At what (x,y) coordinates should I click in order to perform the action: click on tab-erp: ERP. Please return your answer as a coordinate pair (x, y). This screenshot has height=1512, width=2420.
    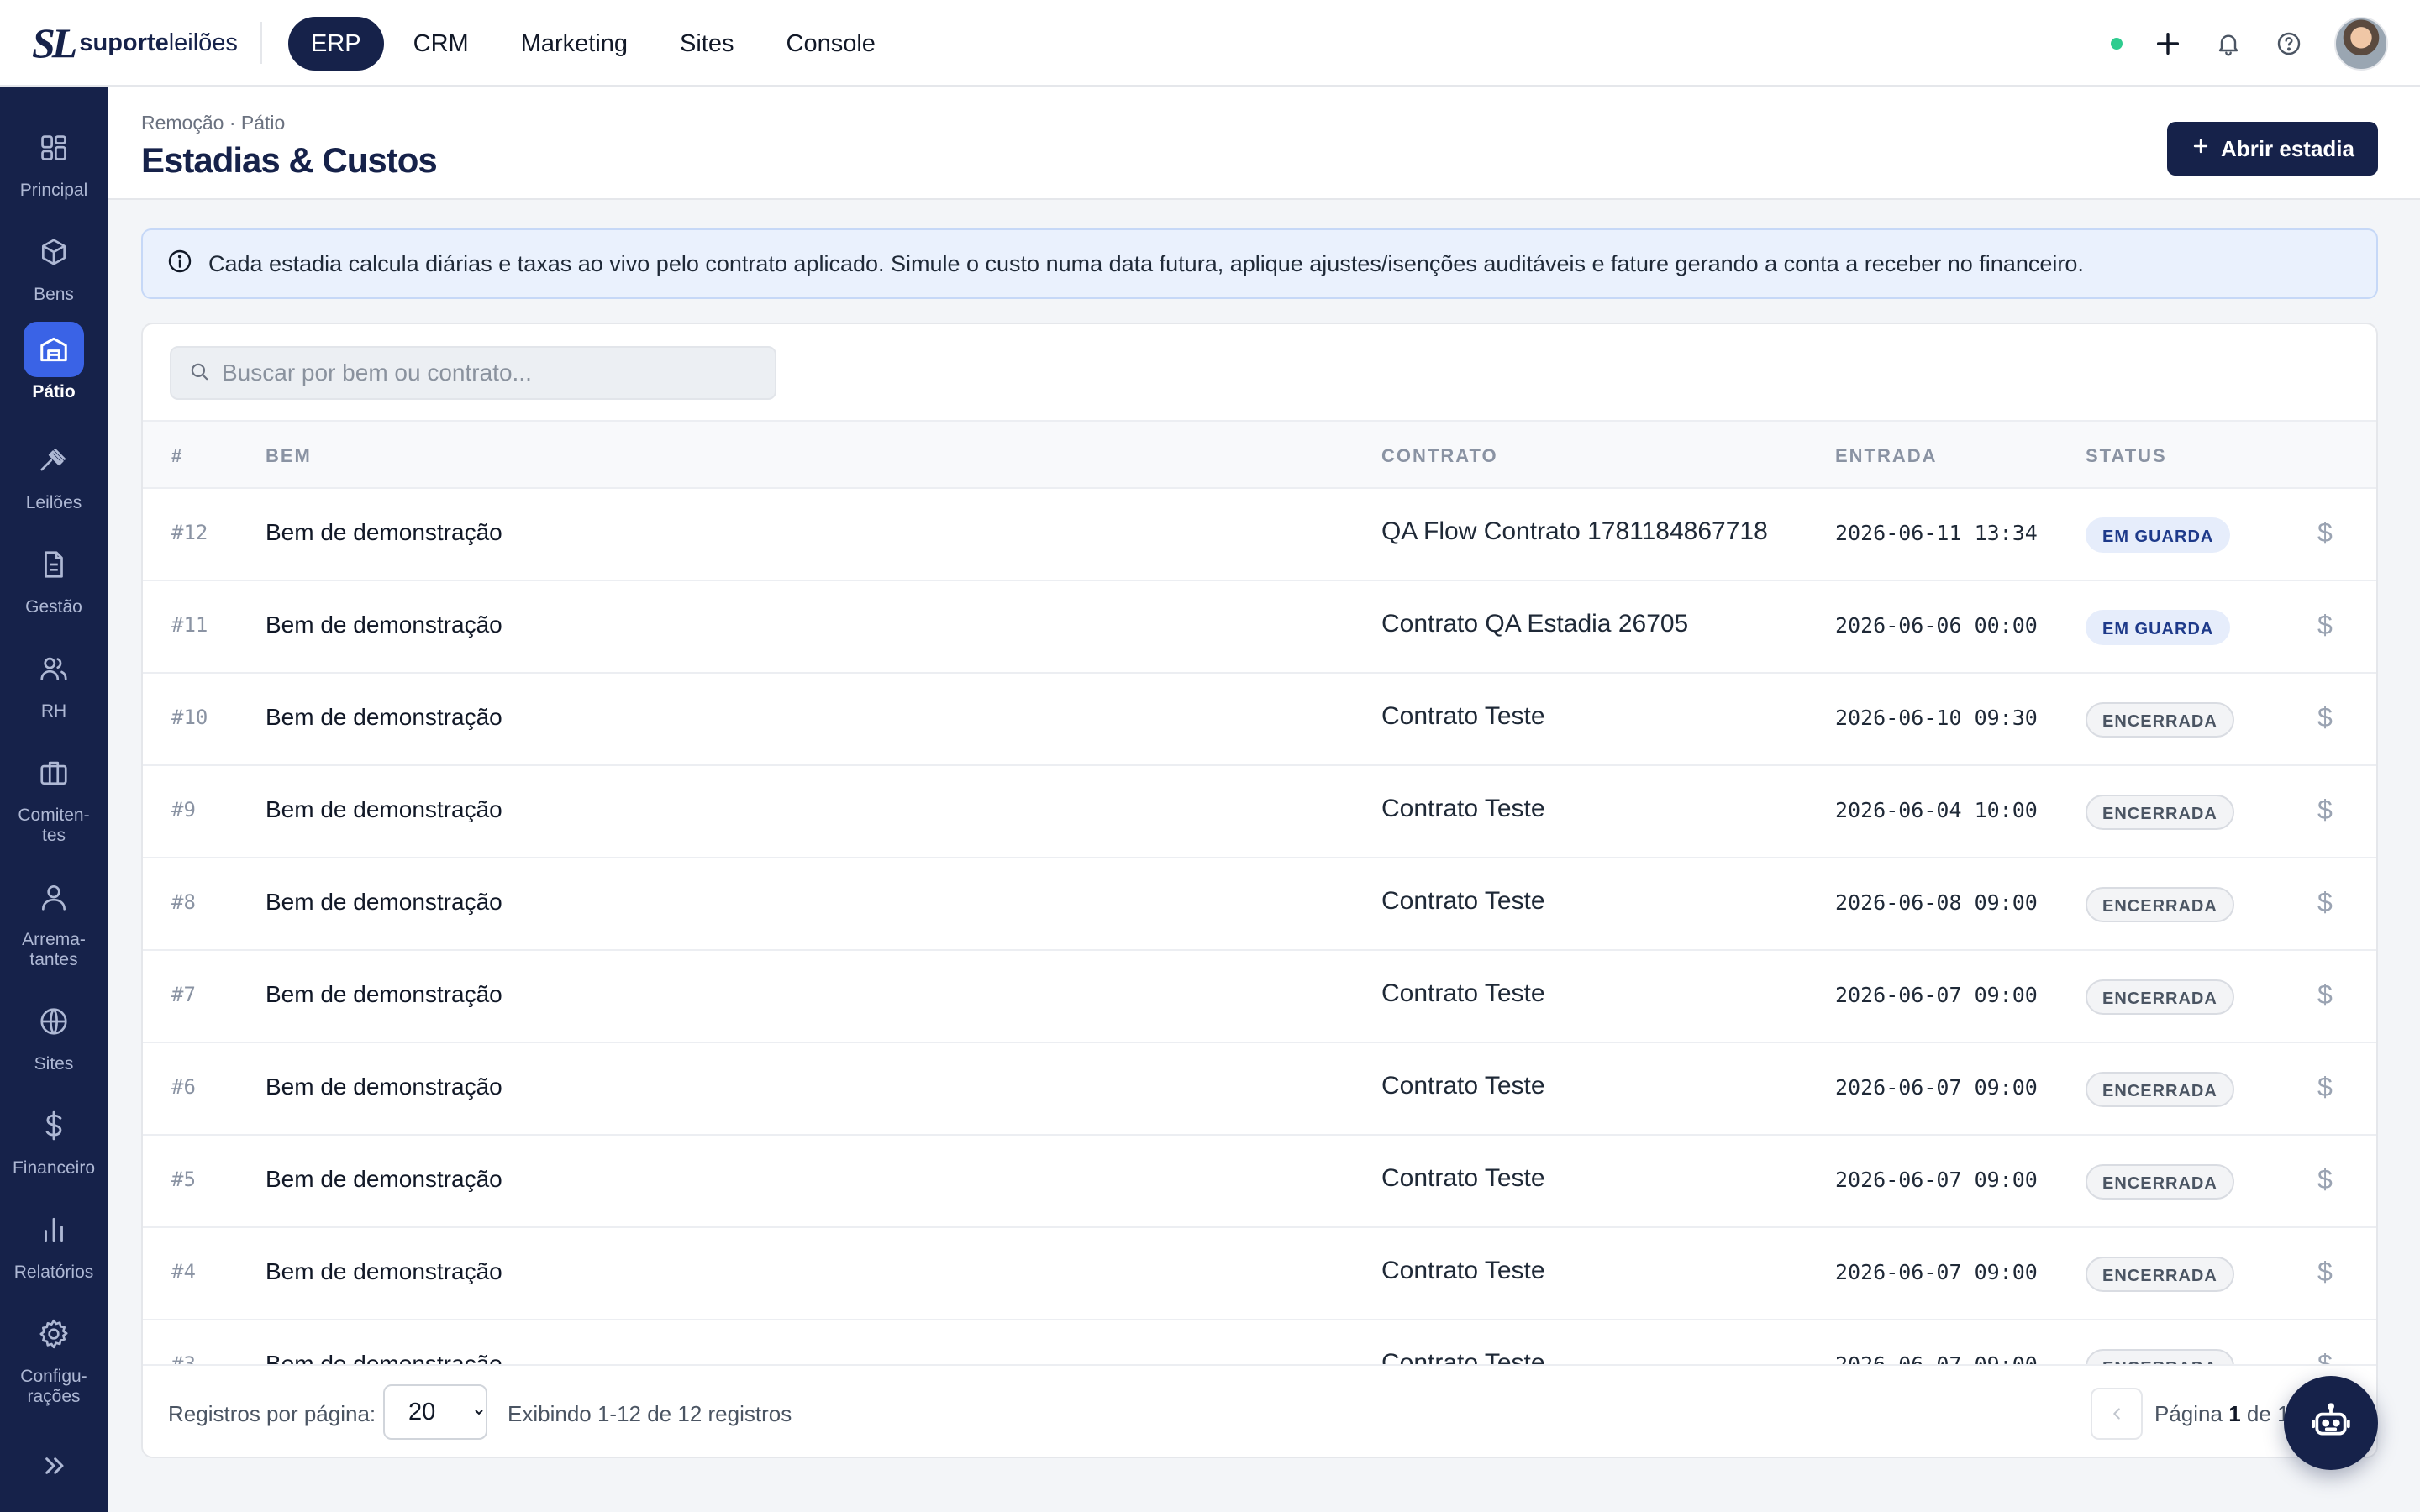
    Looking at the image, I should click on (336, 44).